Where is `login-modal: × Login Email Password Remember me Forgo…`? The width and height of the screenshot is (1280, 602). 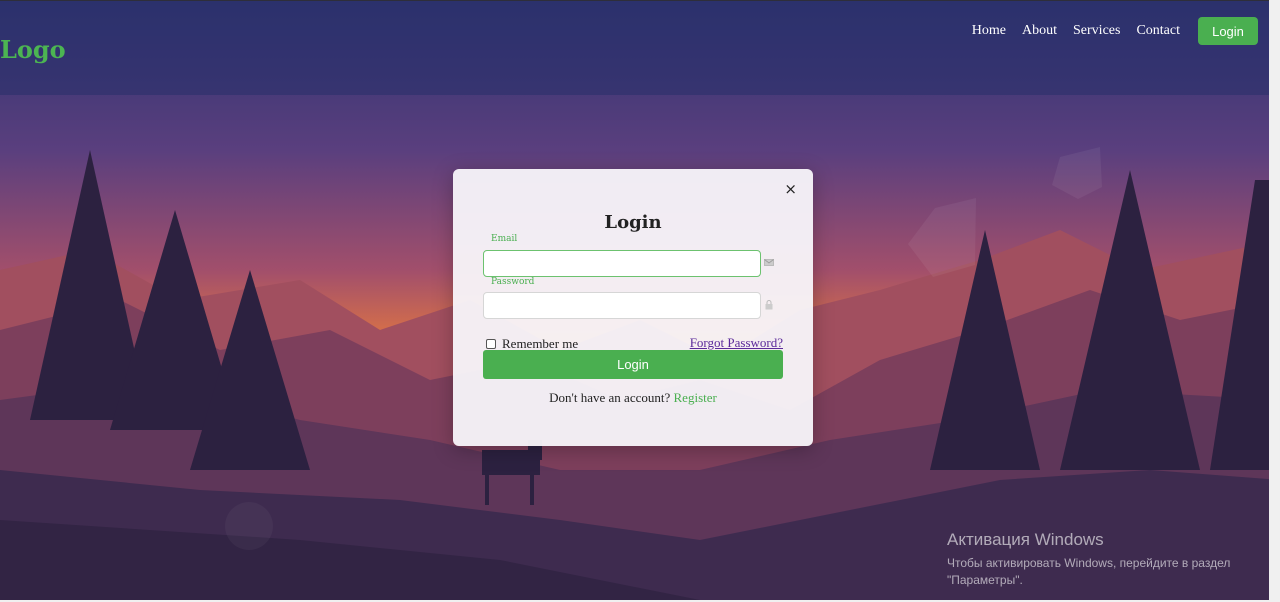 login-modal: × Login Email Password Remember me Forgo… is located at coordinates (633, 307).